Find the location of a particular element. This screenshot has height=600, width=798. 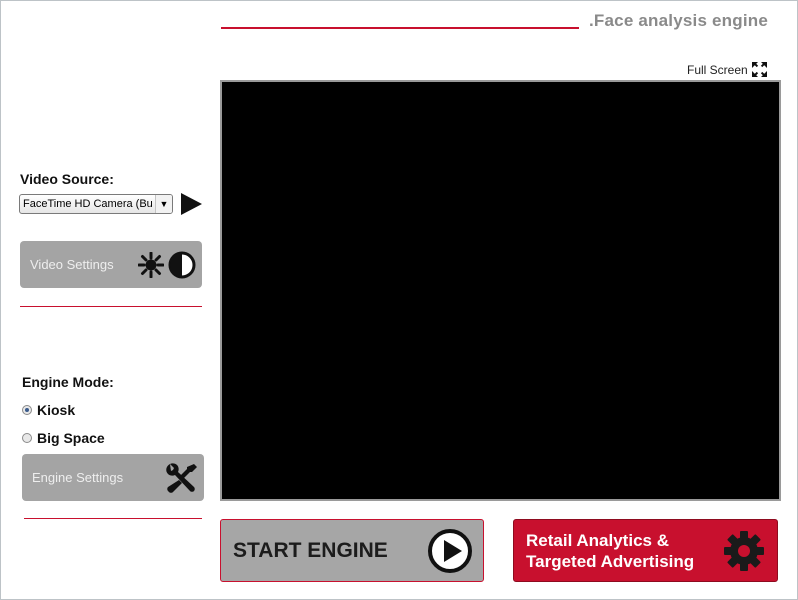

engine-settings-button: Engine Settings is located at coordinates (113, 477).